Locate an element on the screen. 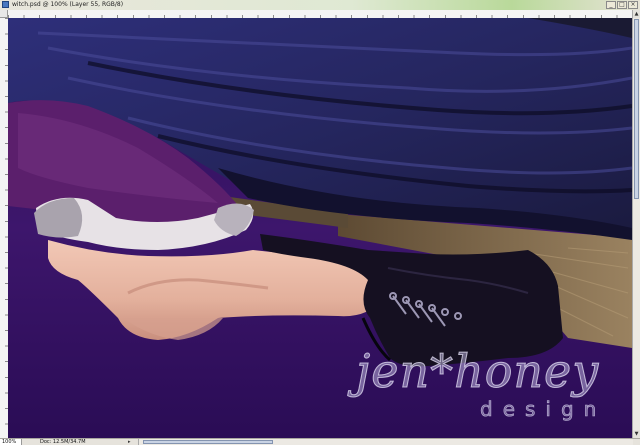 This screenshot has width=640, height=445. scroll-up-arrow-icon: ▲ is located at coordinates (636, 14).